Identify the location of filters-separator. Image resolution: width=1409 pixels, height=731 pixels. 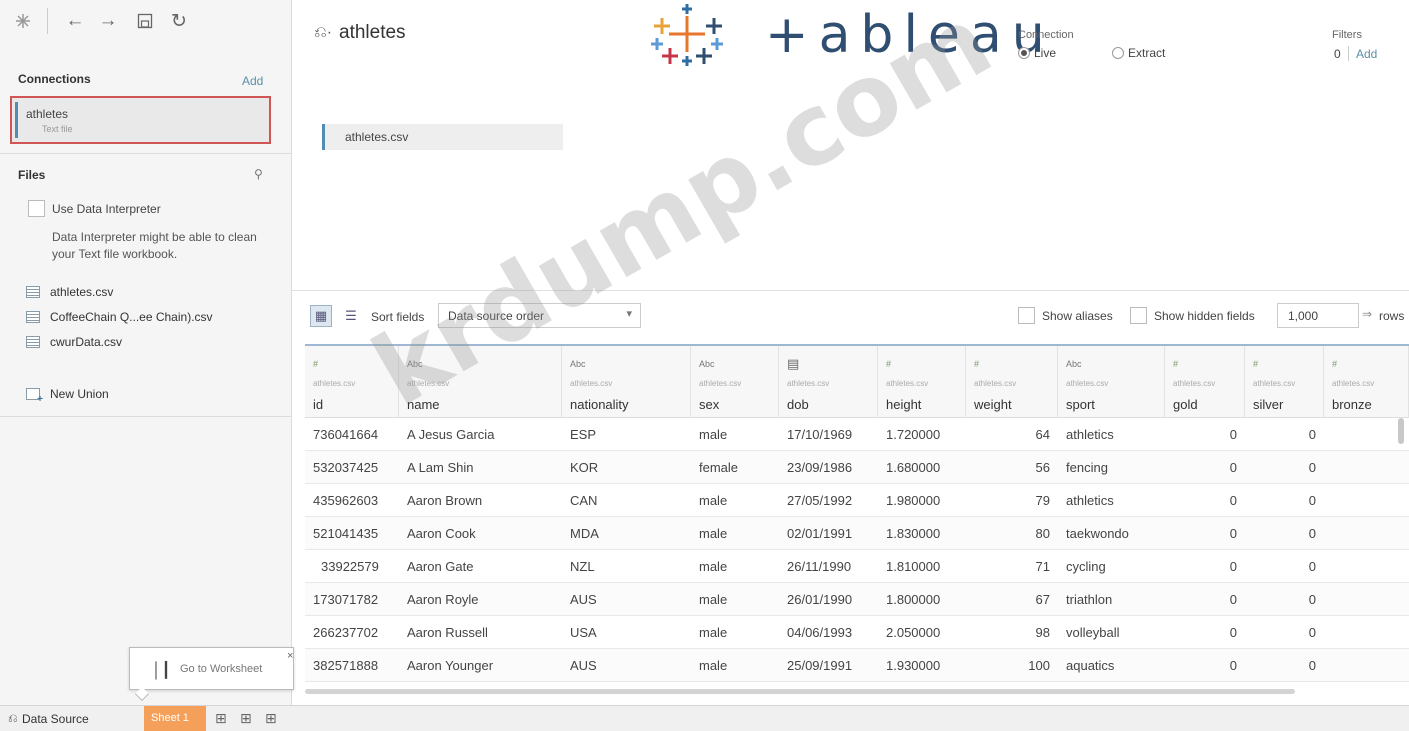
(1348, 53).